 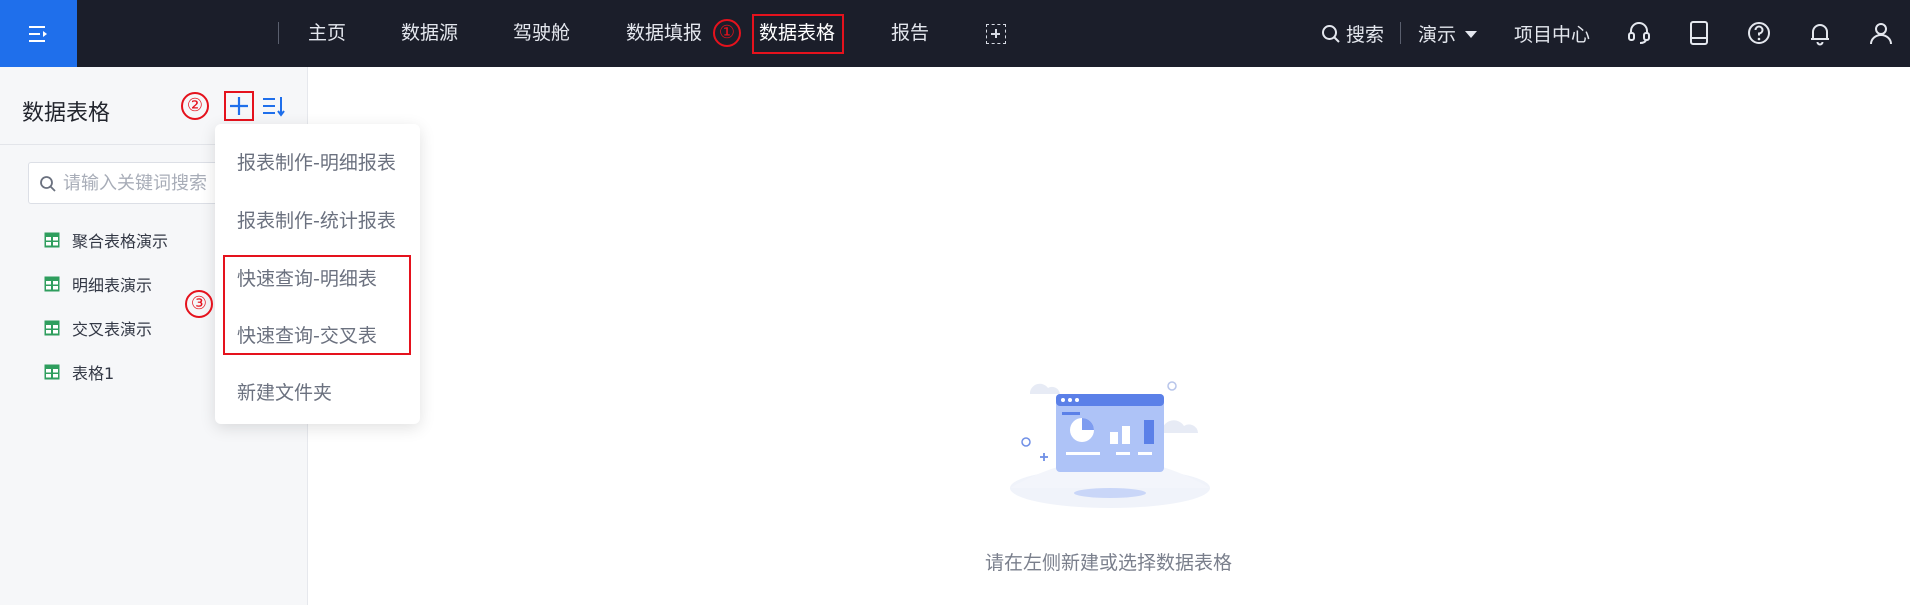 I want to click on top-nav-bar: 主页 数据源 驾驶舱 数据填报 ① 数据表格 报告 搜索 演示 项目中心, so click(x=955, y=33).